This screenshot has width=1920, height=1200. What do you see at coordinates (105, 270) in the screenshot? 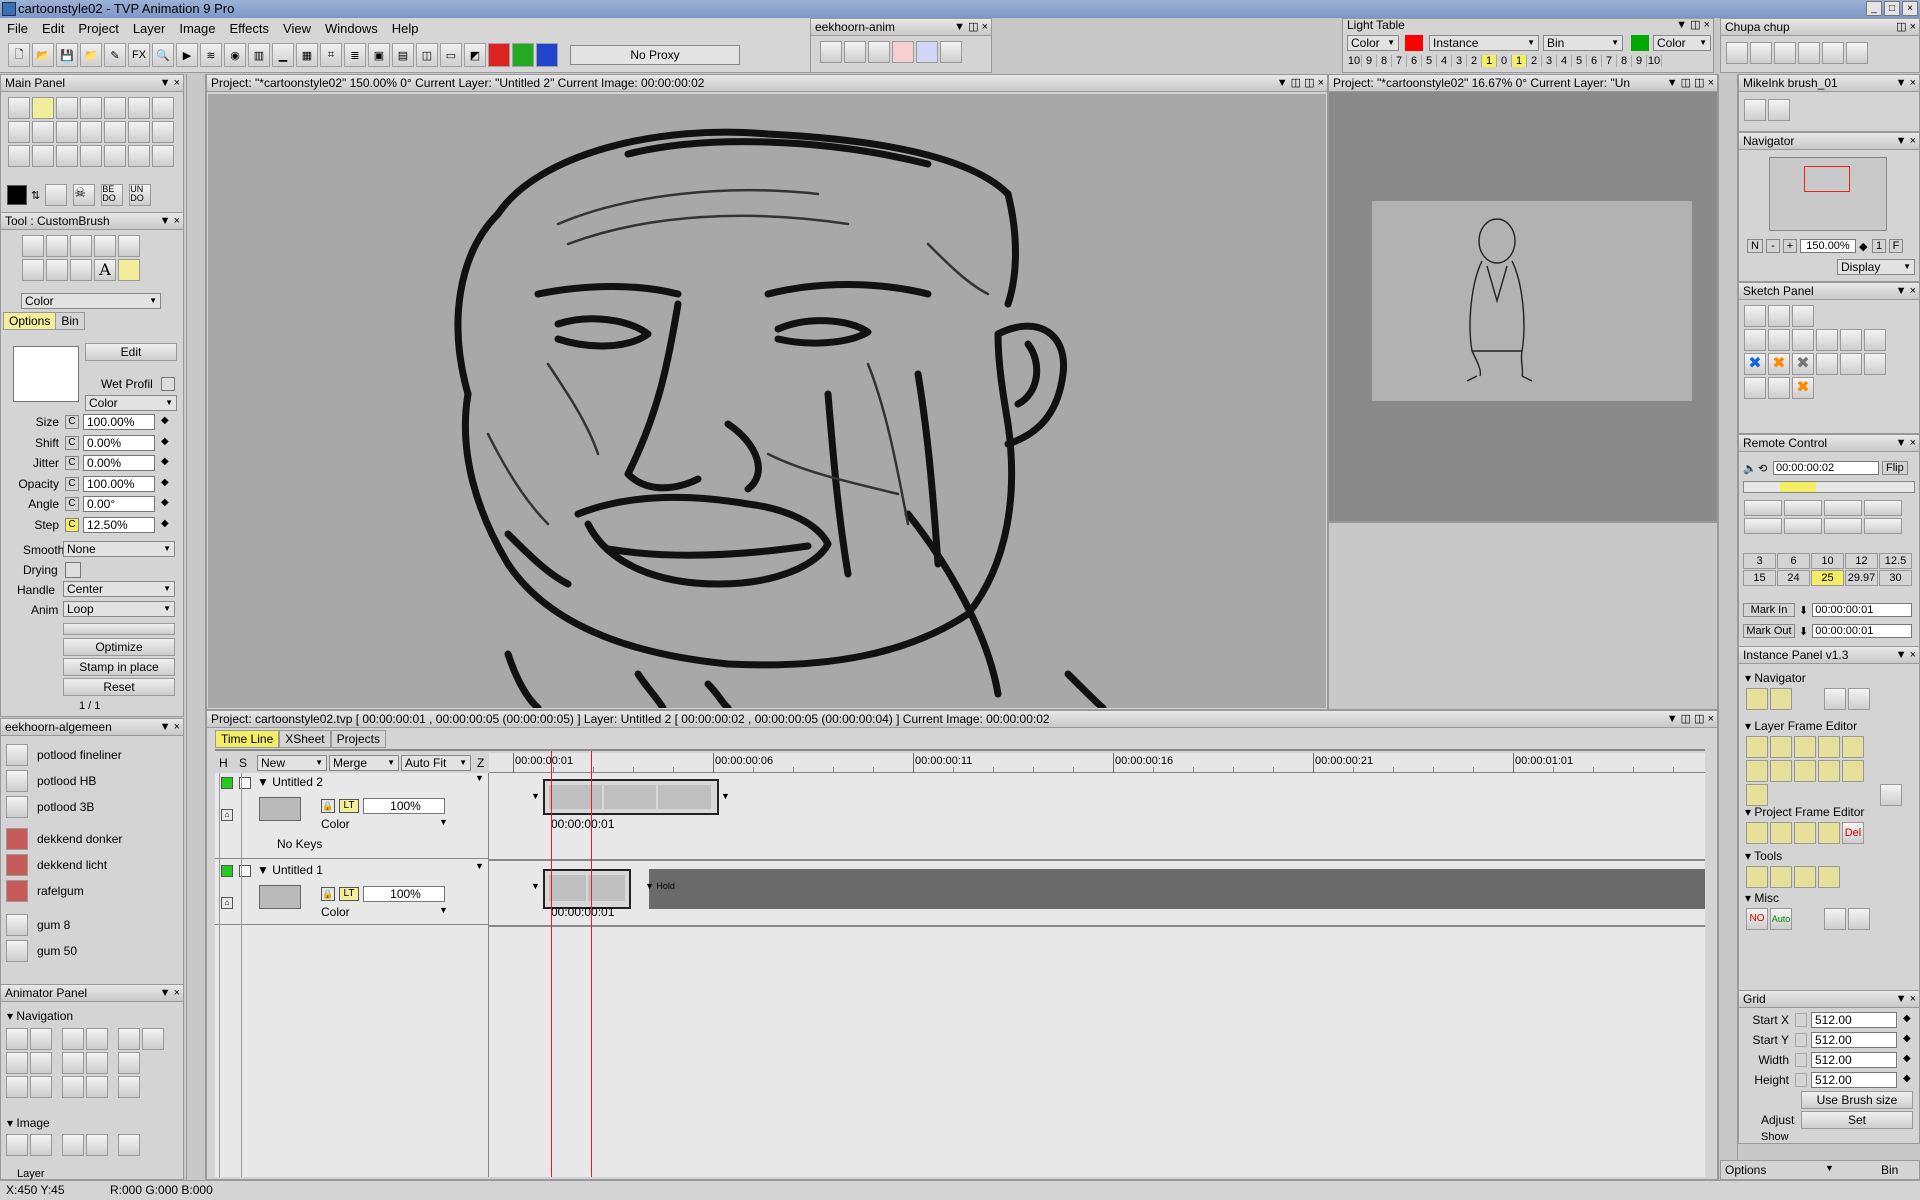
I see `text-icon: A` at bounding box center [105, 270].